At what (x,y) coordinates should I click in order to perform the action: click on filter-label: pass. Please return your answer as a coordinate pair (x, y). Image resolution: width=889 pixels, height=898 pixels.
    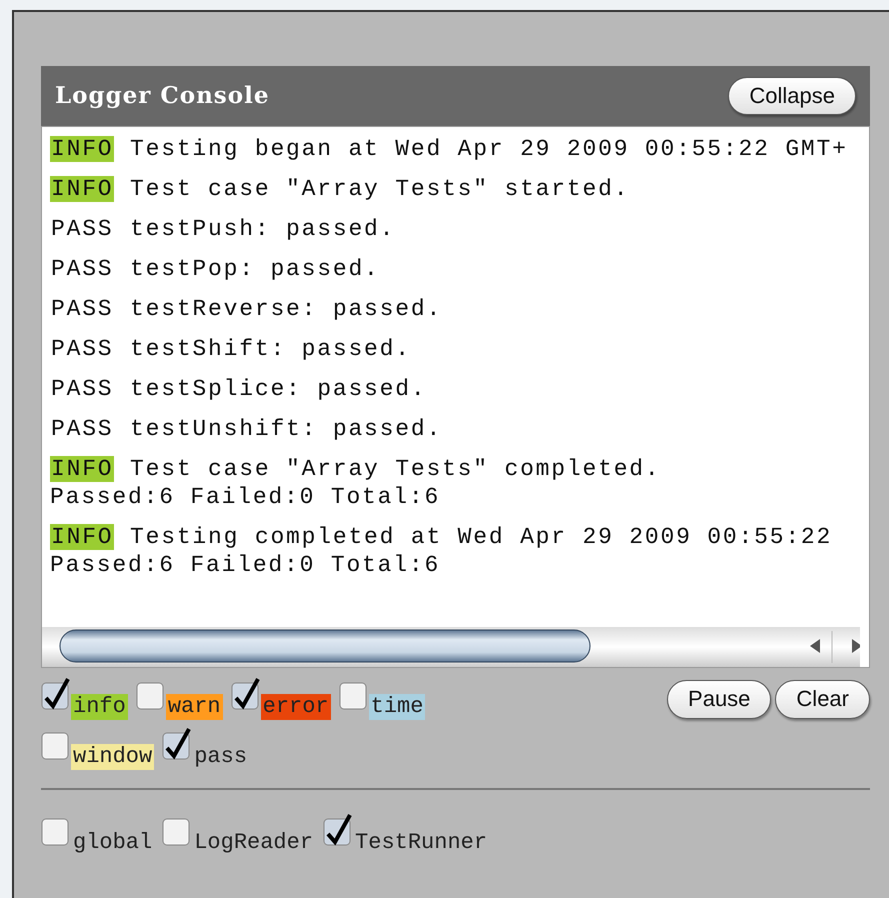
    Looking at the image, I should click on (220, 757).